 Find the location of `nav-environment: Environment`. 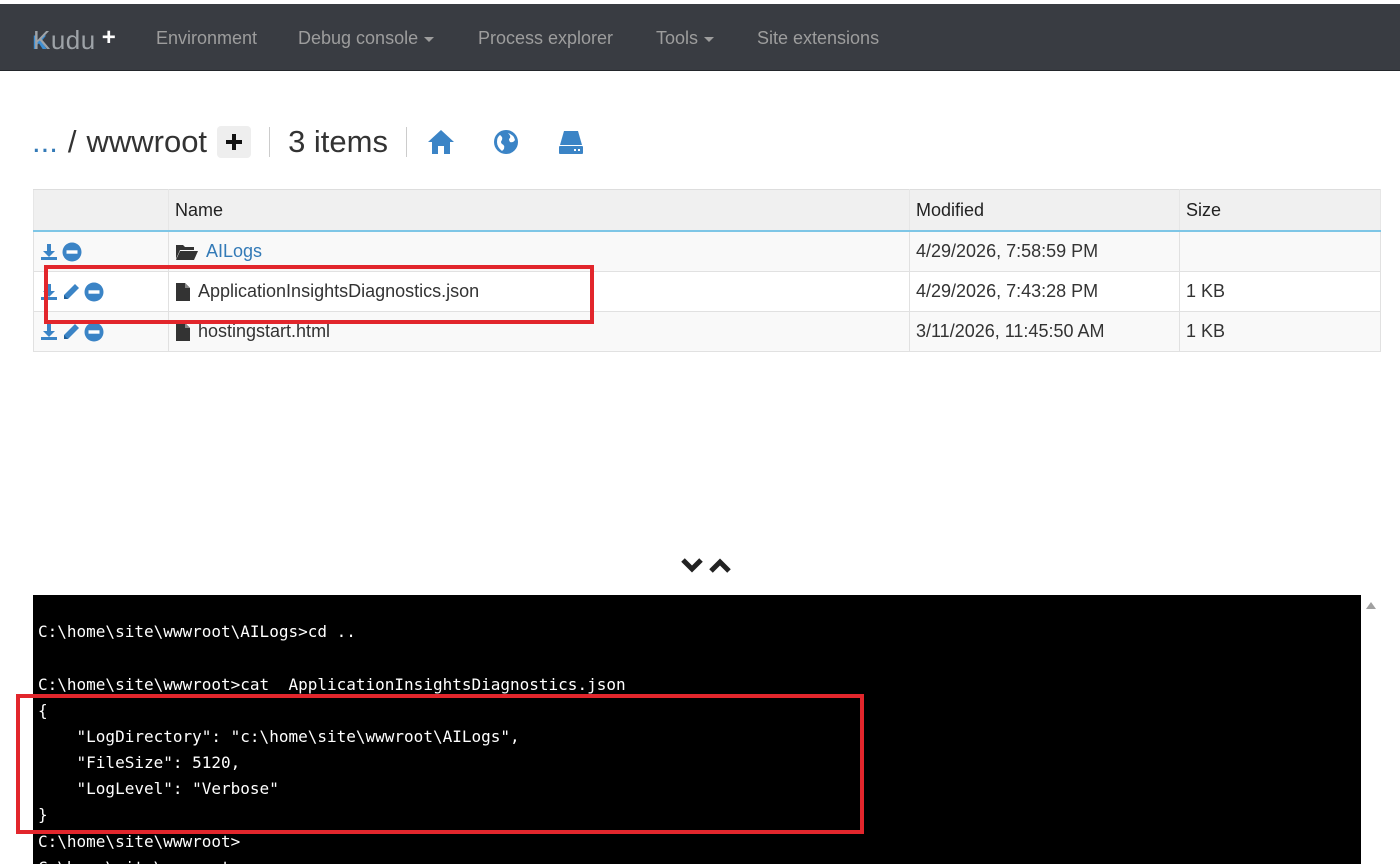

nav-environment: Environment is located at coordinates (206, 38).